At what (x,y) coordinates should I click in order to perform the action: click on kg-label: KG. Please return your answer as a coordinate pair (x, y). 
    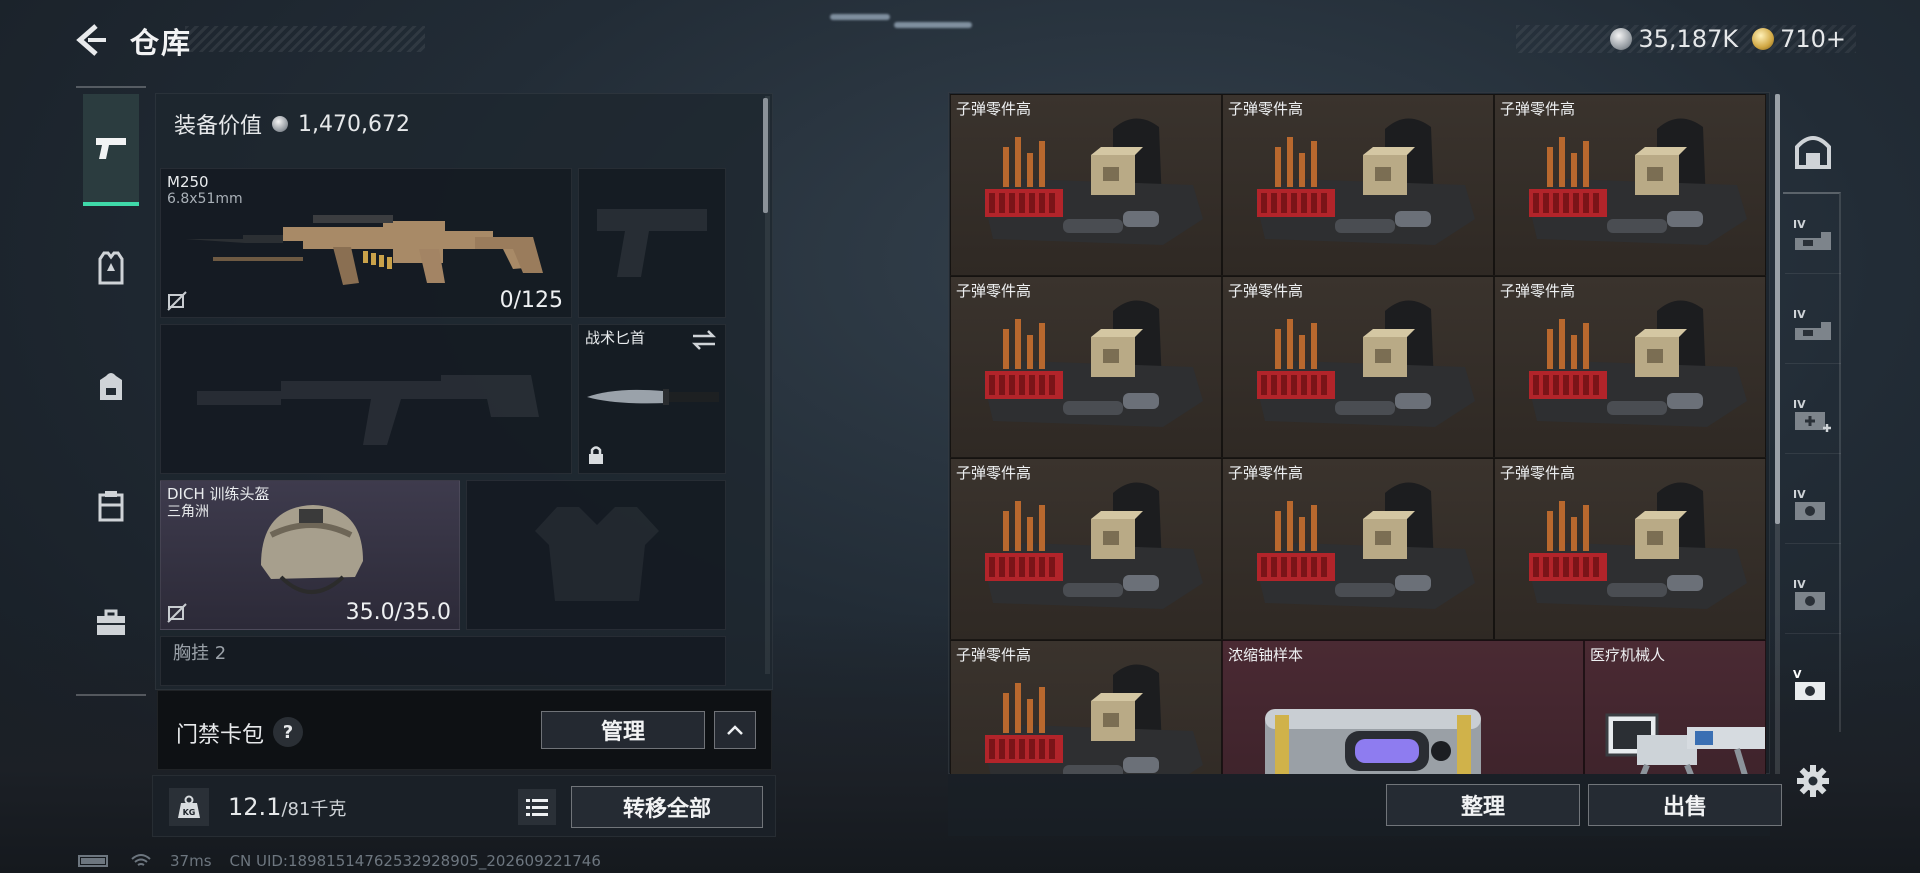
    Looking at the image, I should click on (189, 812).